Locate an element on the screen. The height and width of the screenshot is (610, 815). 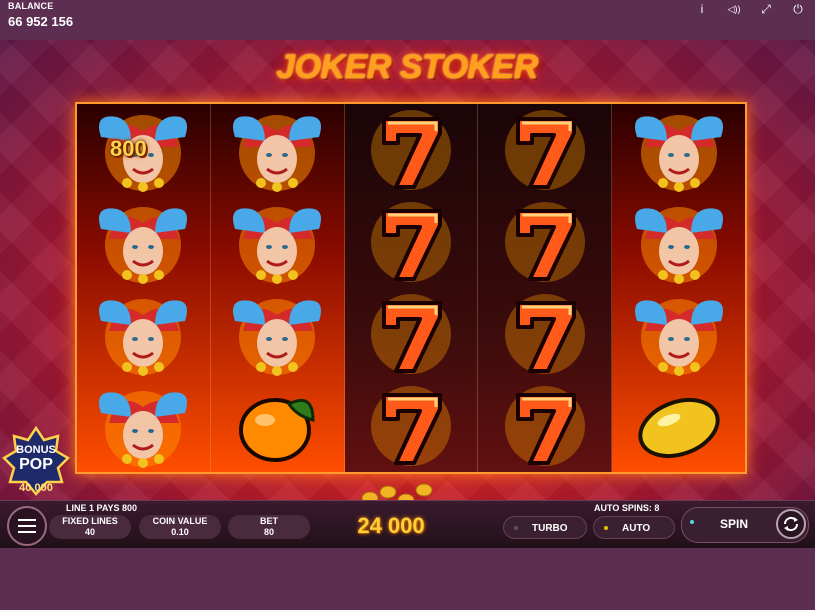
fixed-lines-label: FIXED LINES is located at coordinates (90, 521).